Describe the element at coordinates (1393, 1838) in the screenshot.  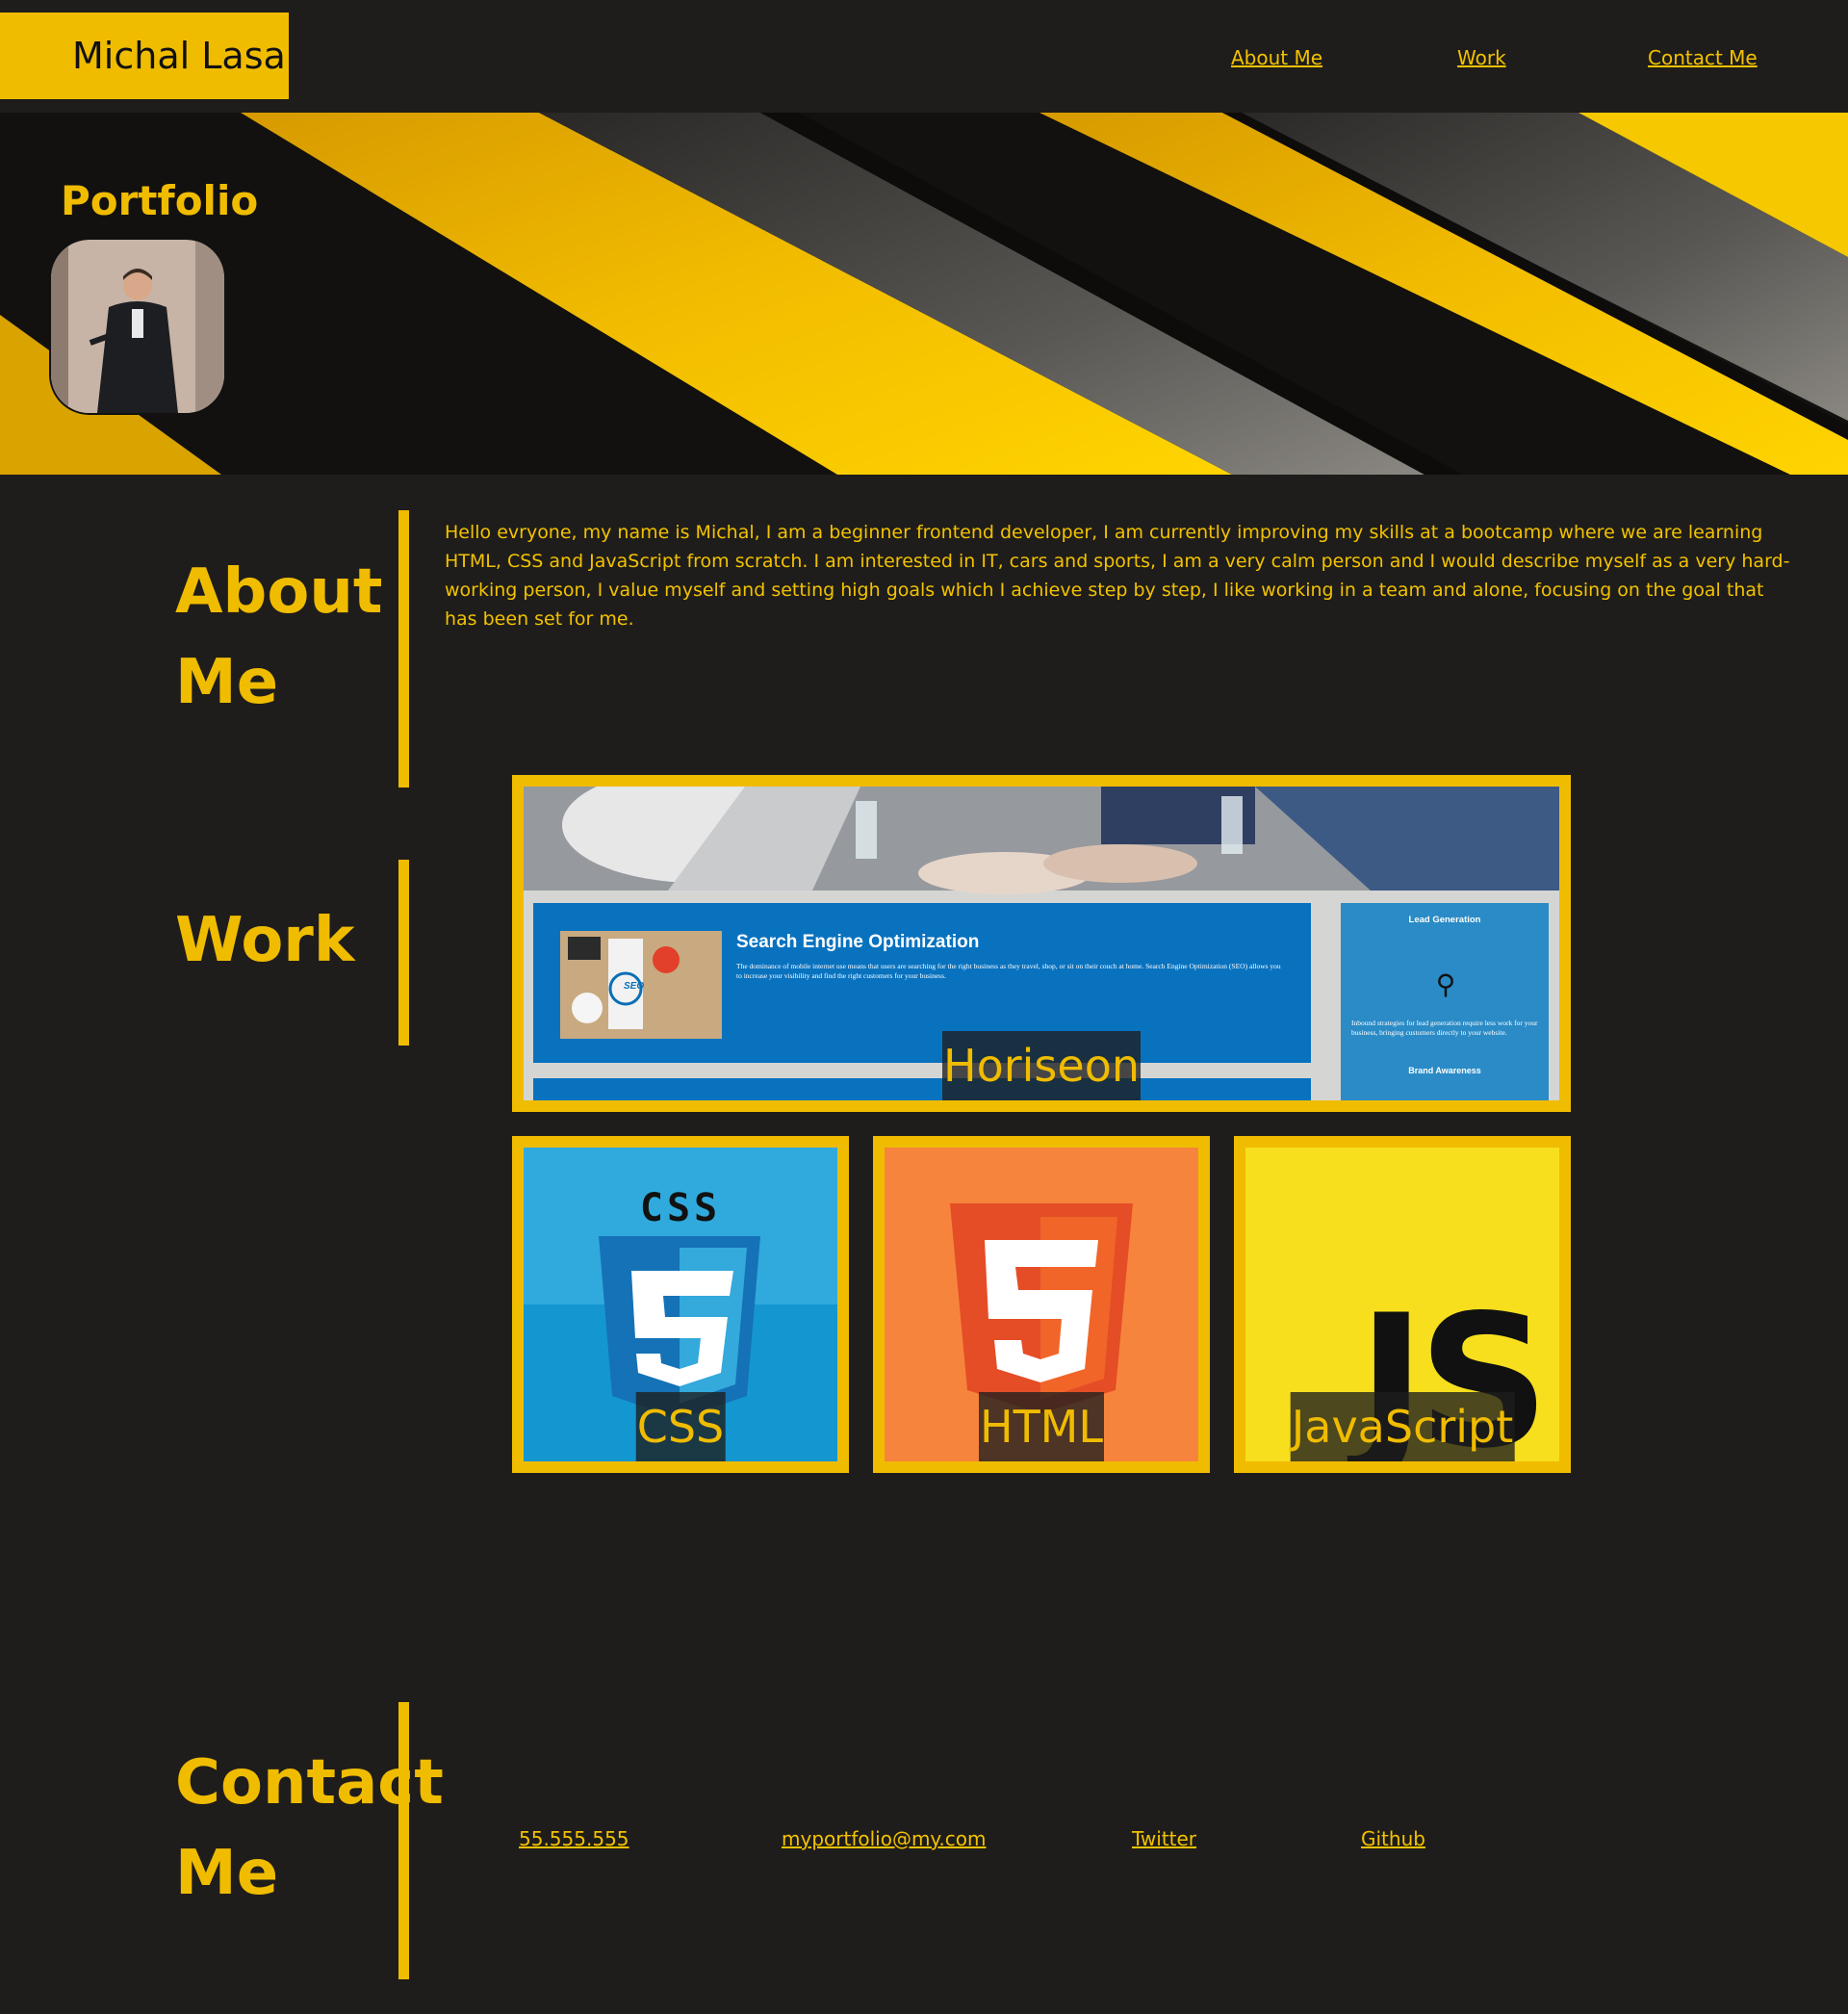
I see `contact-github-link: Github` at that location.